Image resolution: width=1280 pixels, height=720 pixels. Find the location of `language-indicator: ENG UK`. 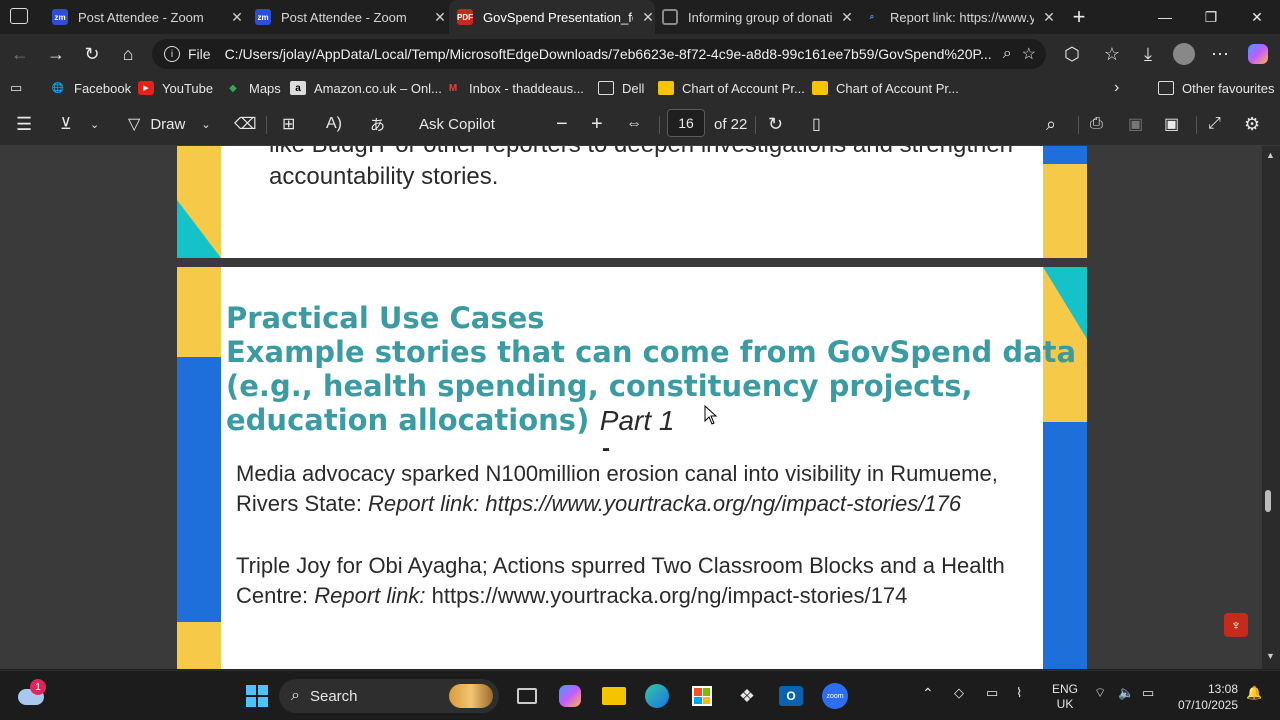

language-indicator: ENG UK is located at coordinates (1065, 697).